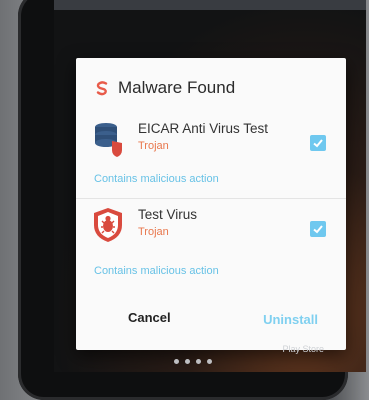  I want to click on dialog-header: Malware Found, so click(164, 88).